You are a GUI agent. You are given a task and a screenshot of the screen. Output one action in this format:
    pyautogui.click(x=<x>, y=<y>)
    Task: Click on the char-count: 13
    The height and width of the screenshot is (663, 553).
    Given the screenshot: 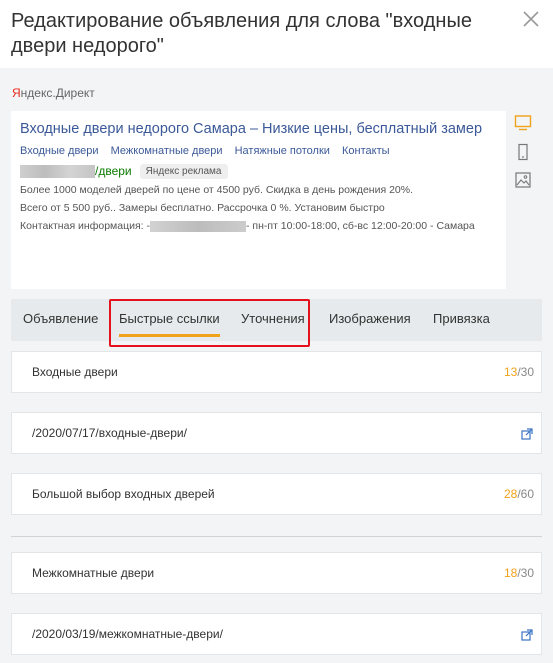 What is the action you would take?
    pyautogui.click(x=510, y=372)
    